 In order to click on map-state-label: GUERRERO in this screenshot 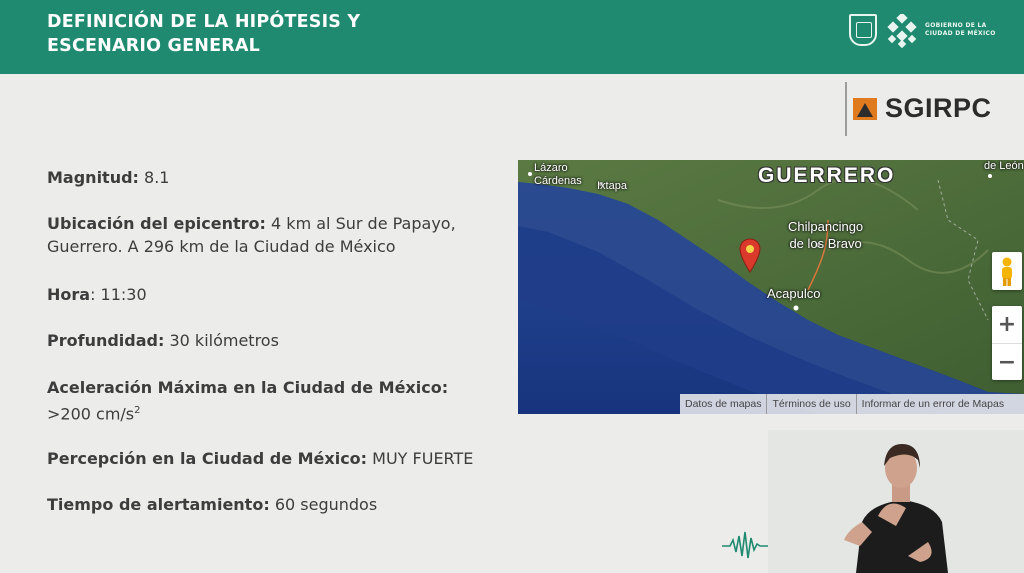, I will do `click(827, 175)`.